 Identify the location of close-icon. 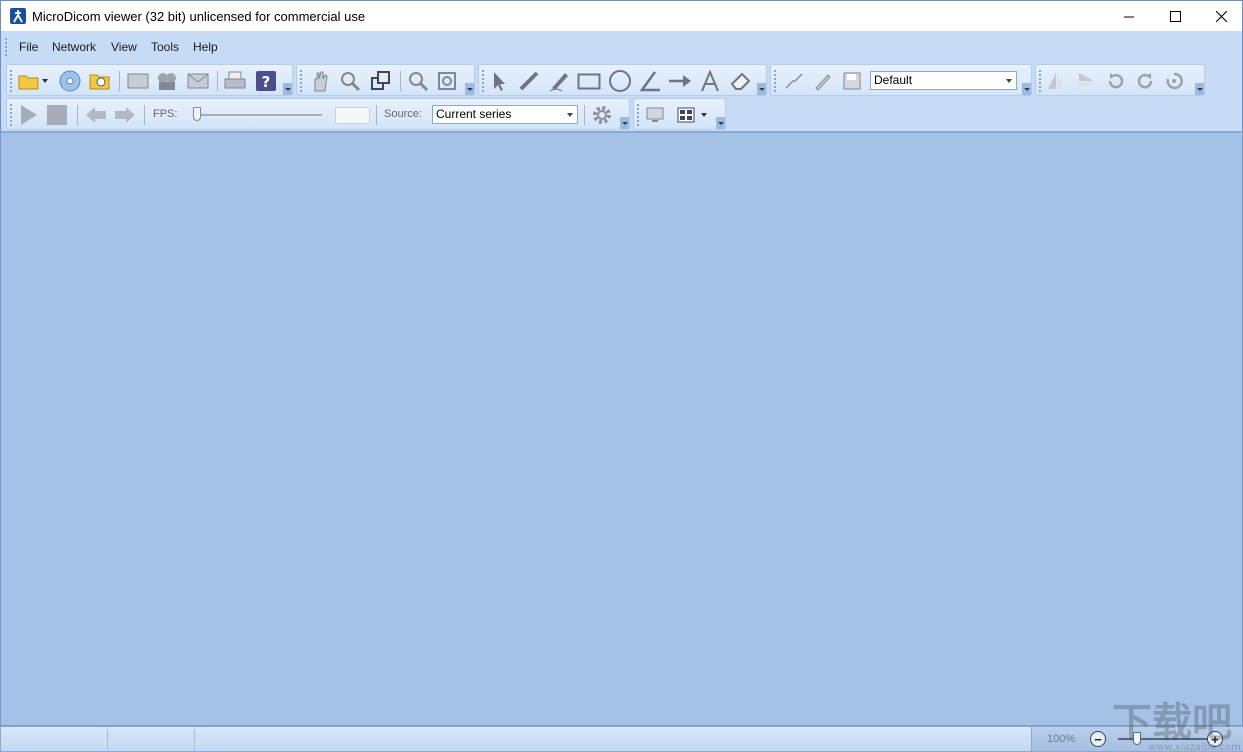
(1221, 16).